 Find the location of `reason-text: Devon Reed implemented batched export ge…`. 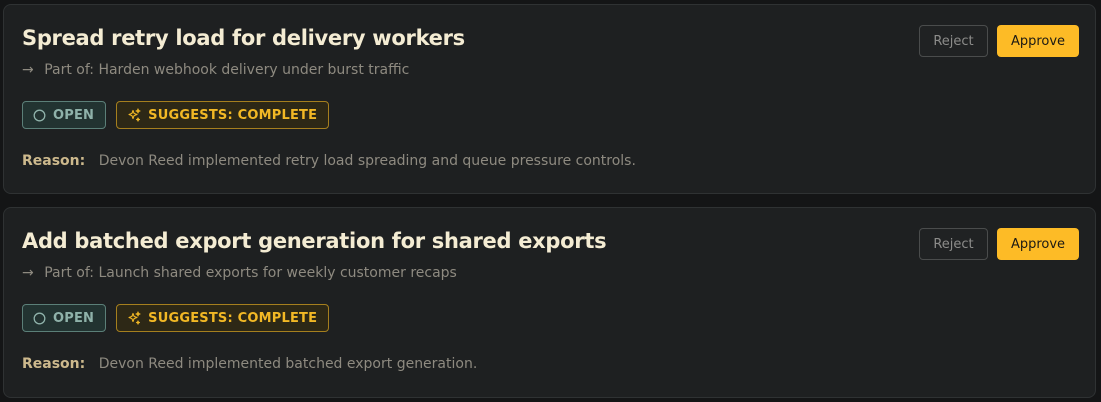

reason-text: Devon Reed implemented batched export ge… is located at coordinates (288, 364).